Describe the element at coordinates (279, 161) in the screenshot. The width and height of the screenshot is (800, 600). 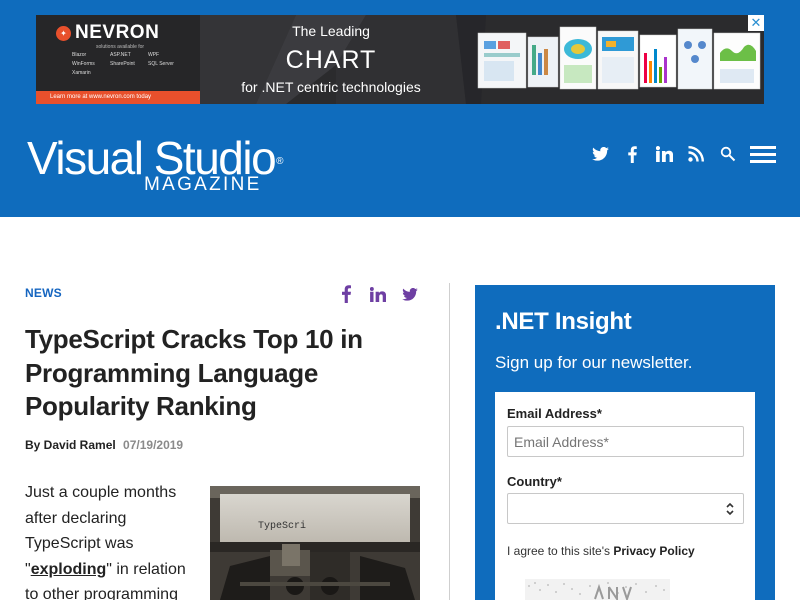
I see `registered-mark: ®` at that location.